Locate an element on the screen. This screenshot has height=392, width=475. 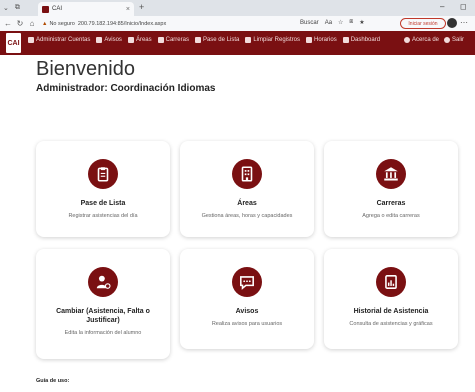
nav-item-2: Áreas is located at coordinates (139, 40).